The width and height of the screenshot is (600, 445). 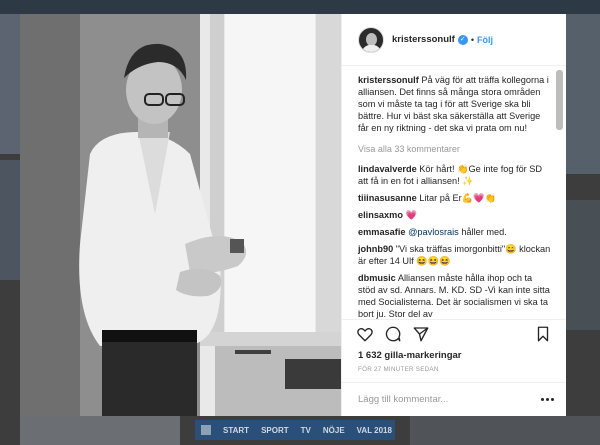 I want to click on background-nav-logo, so click(x=206, y=430).